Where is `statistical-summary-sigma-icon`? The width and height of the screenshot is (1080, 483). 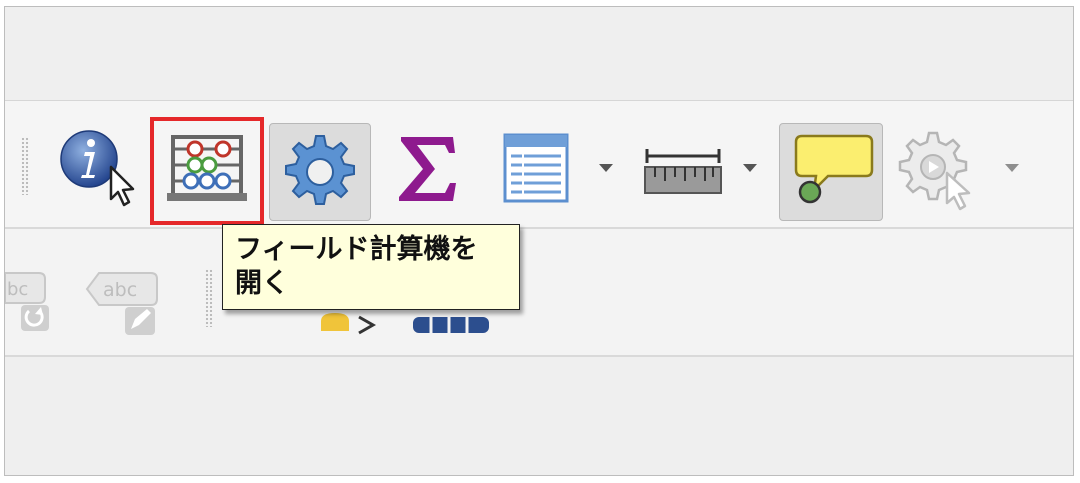
statistical-summary-sigma-icon is located at coordinates (427, 169).